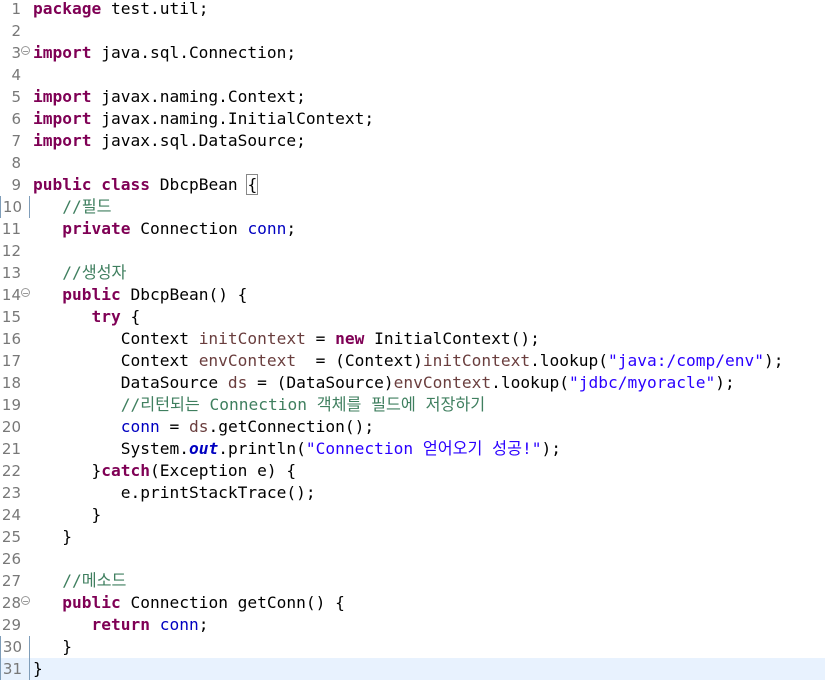  What do you see at coordinates (412, 10) in the screenshot?
I see `code-line: 1 package test.util;` at bounding box center [412, 10].